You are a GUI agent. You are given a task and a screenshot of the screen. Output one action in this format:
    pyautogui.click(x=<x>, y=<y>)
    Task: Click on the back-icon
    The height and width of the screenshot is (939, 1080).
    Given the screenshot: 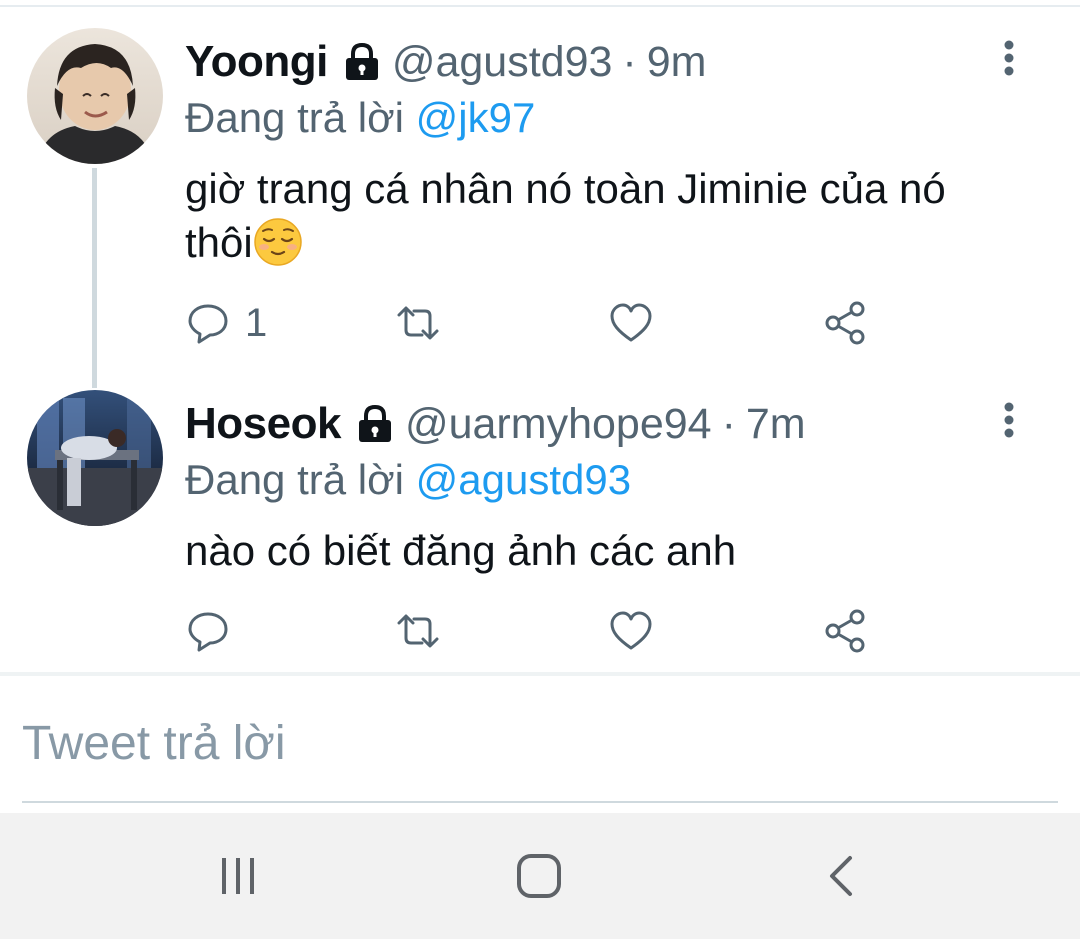 What is the action you would take?
    pyautogui.click(x=841, y=876)
    